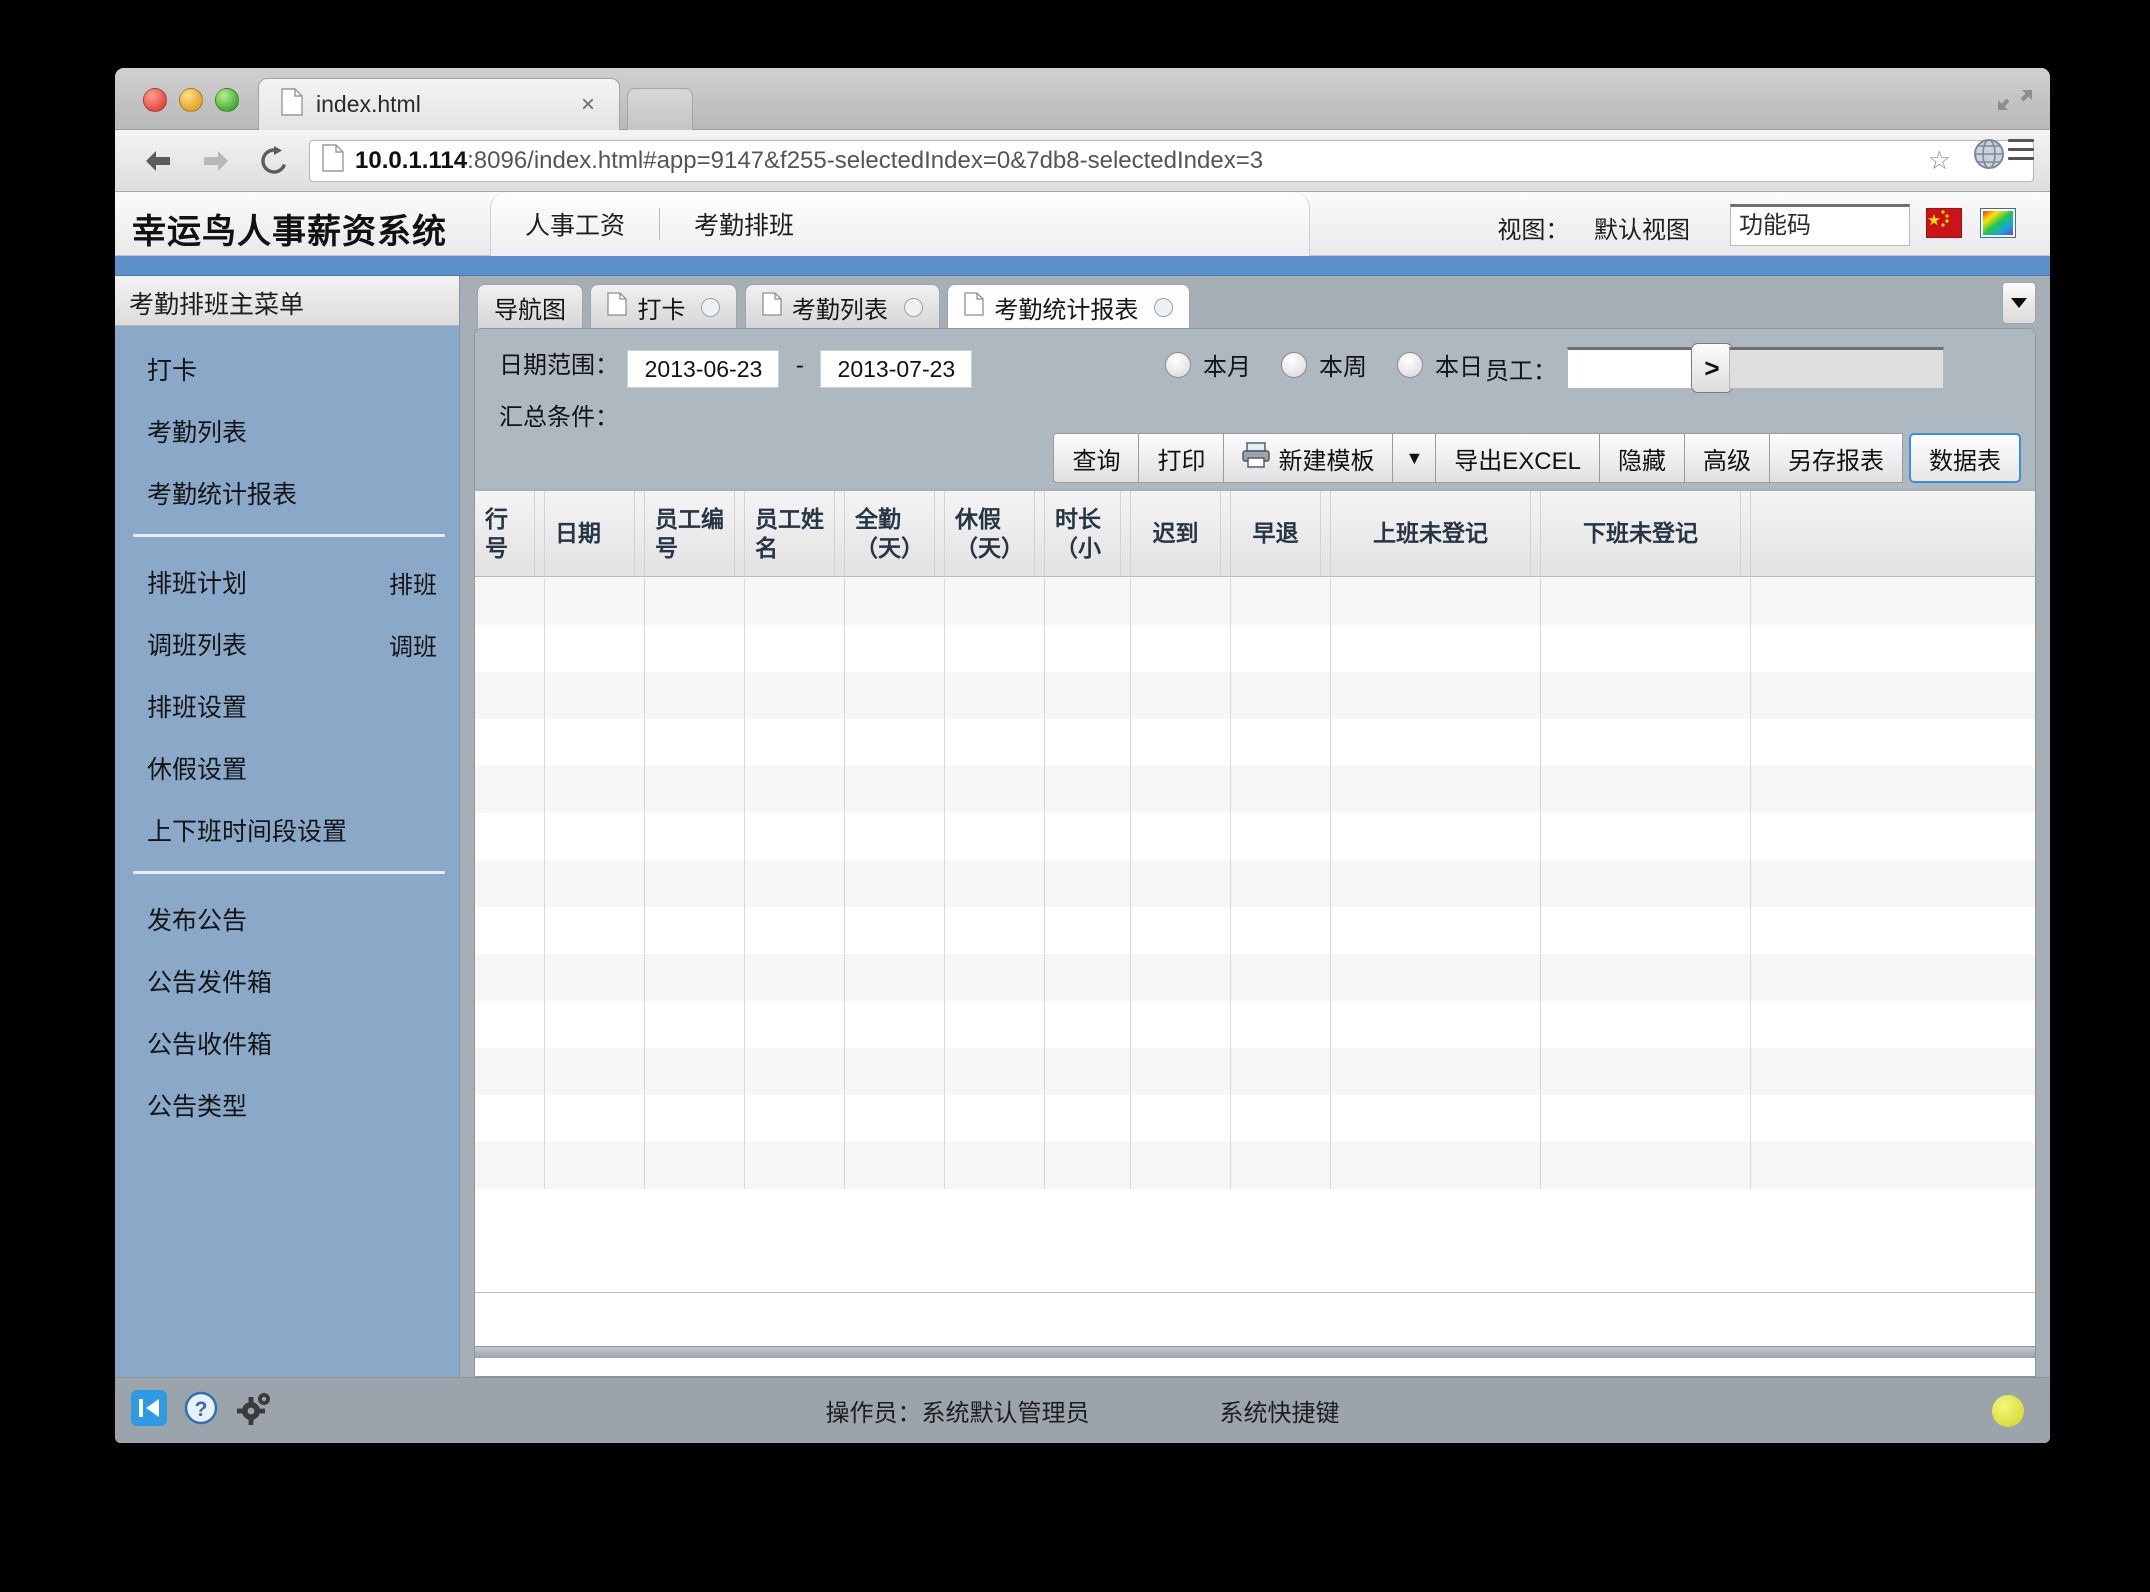 This screenshot has width=2150, height=1592. What do you see at coordinates (1965, 458) in the screenshot?
I see `data-table-button: 数据表` at bounding box center [1965, 458].